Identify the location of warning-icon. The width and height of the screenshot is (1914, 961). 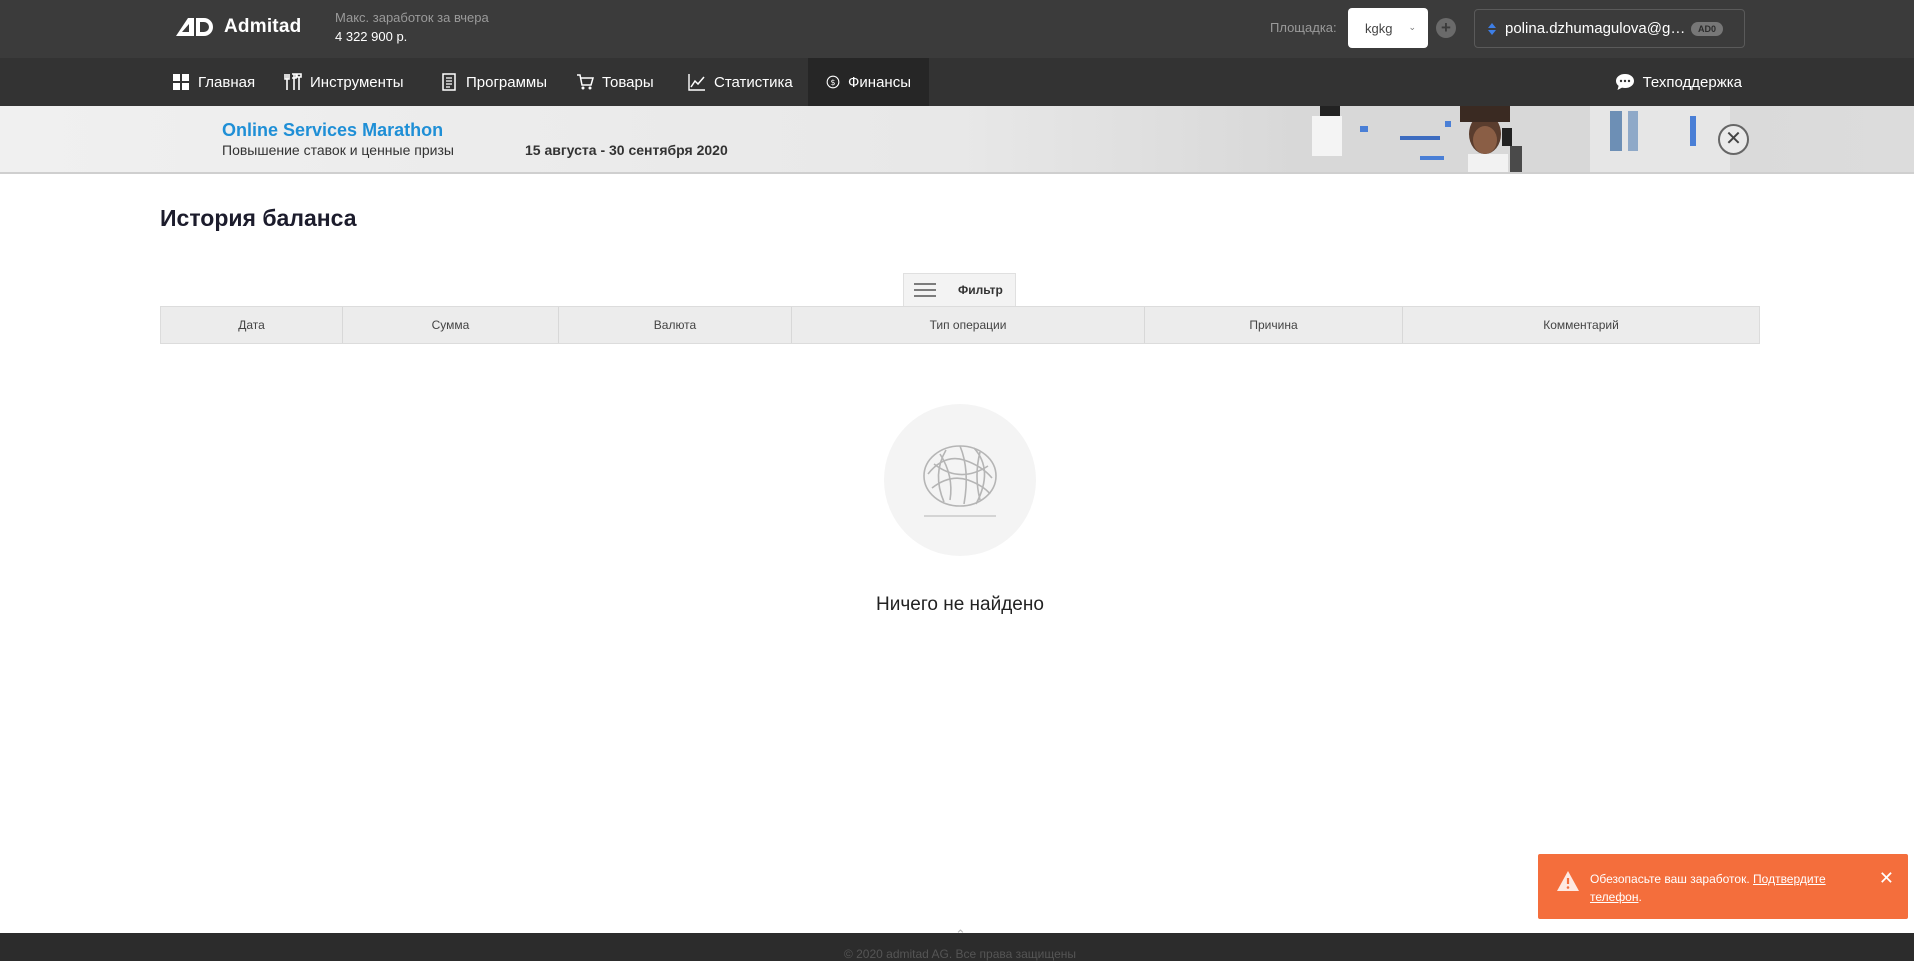
(1568, 881).